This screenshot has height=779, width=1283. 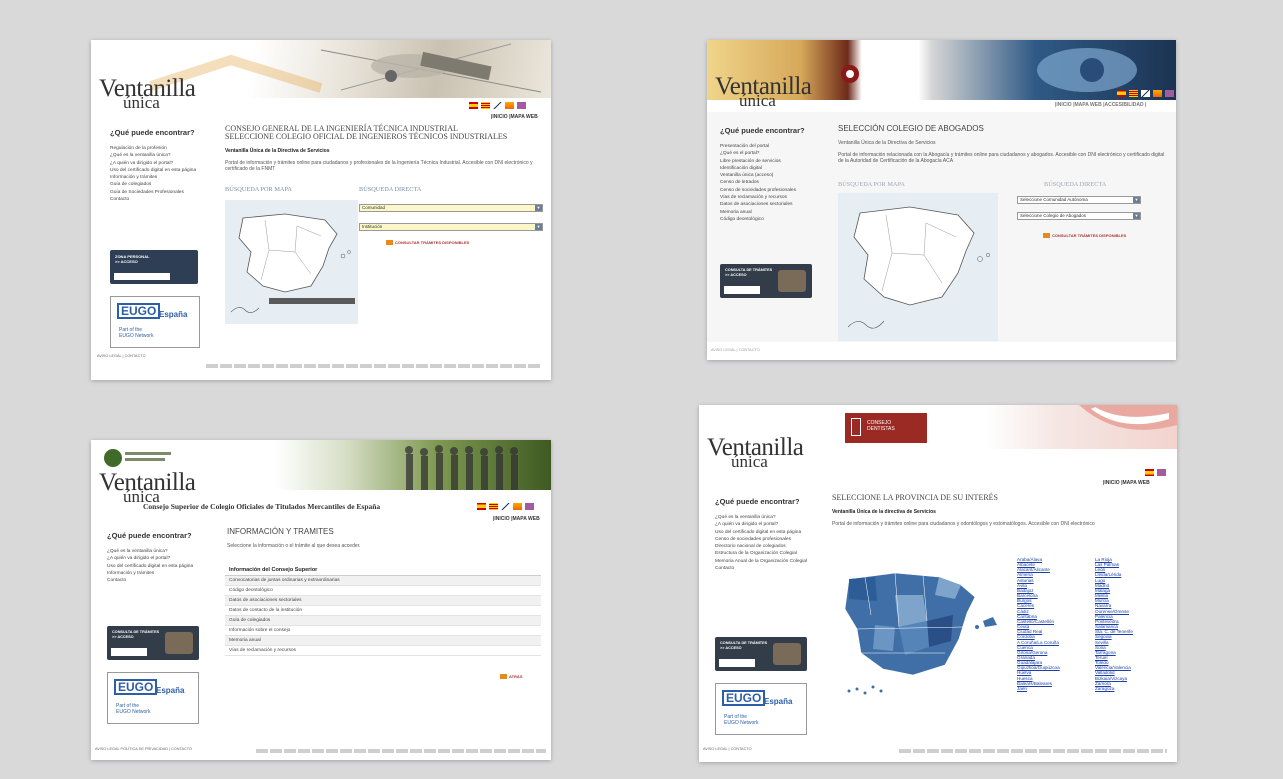 I want to click on language-flags, so click(x=1145, y=93).